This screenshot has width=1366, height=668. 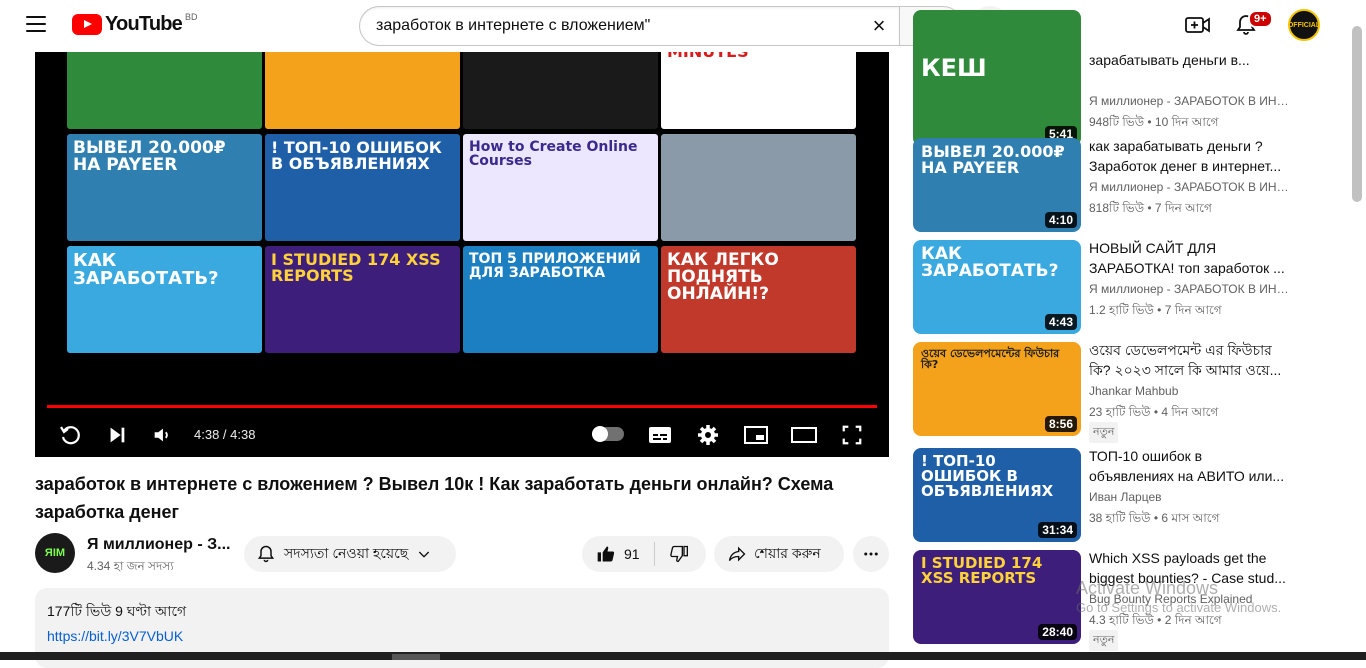 I want to click on replay-icon, so click(x=70, y=435).